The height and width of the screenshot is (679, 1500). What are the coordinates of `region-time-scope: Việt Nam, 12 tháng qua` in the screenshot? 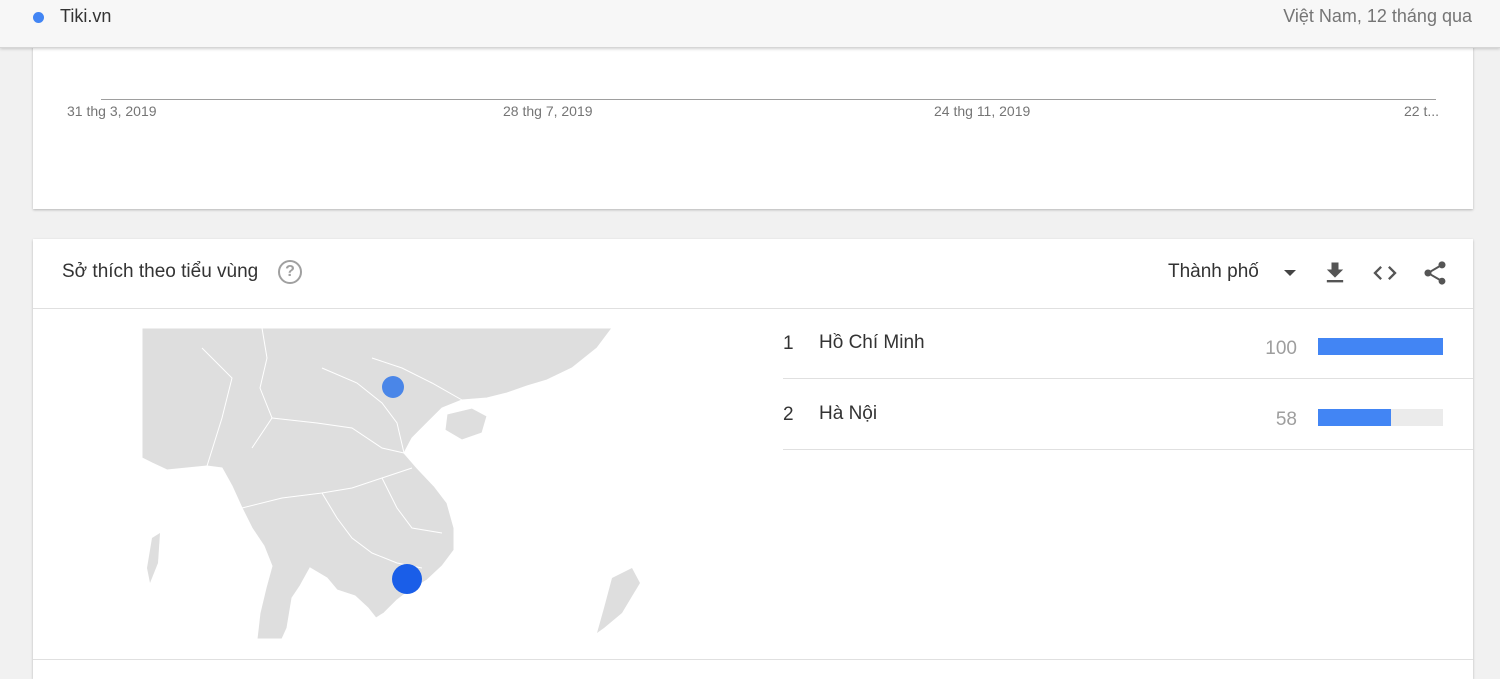 It's located at (1377, 16).